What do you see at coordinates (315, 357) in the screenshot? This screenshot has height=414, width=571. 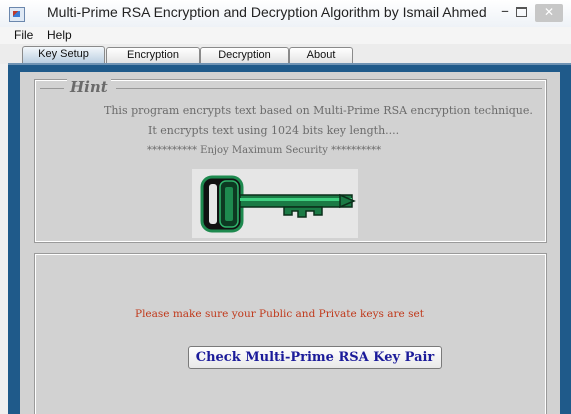 I see `check-key-pair-button: Check Multi-Prime RSA Key Pair` at bounding box center [315, 357].